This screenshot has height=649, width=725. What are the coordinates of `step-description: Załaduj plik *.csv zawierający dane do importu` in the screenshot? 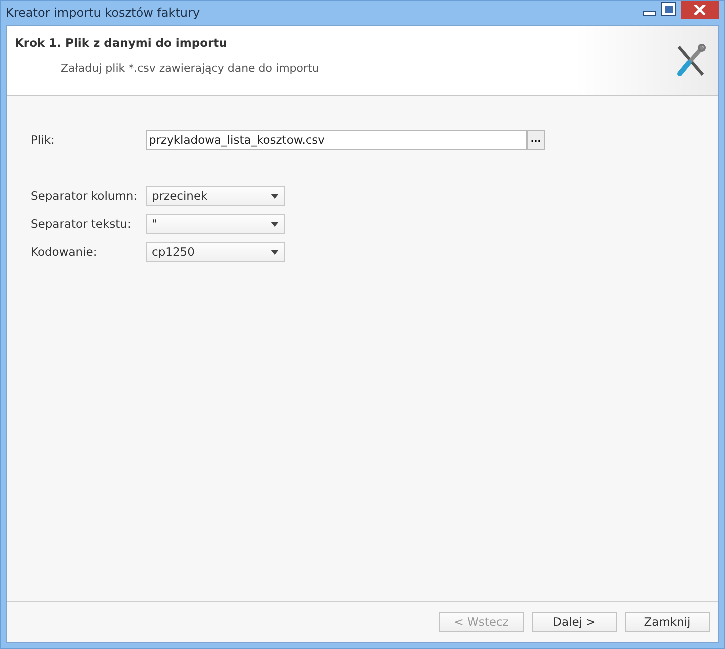 It's located at (190, 68).